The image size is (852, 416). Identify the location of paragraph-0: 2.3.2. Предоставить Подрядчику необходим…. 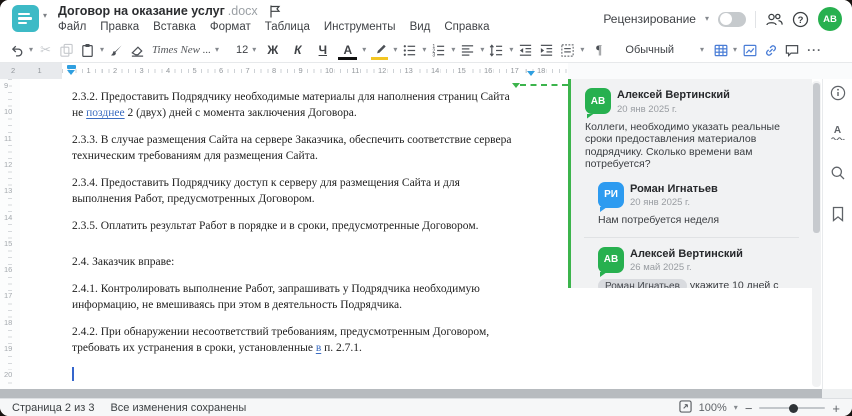
(297, 105).